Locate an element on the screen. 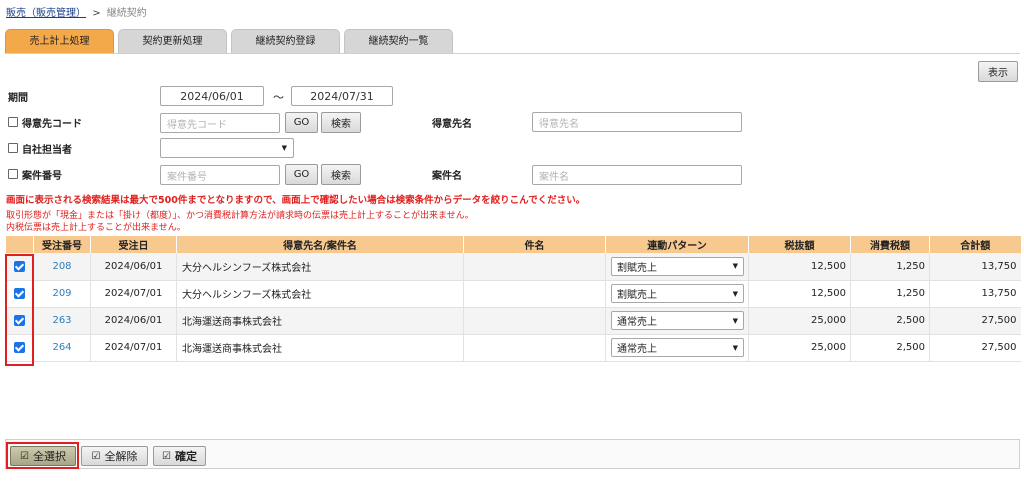 The height and width of the screenshot is (481, 1024). tab-divider is located at coordinates (512, 53).